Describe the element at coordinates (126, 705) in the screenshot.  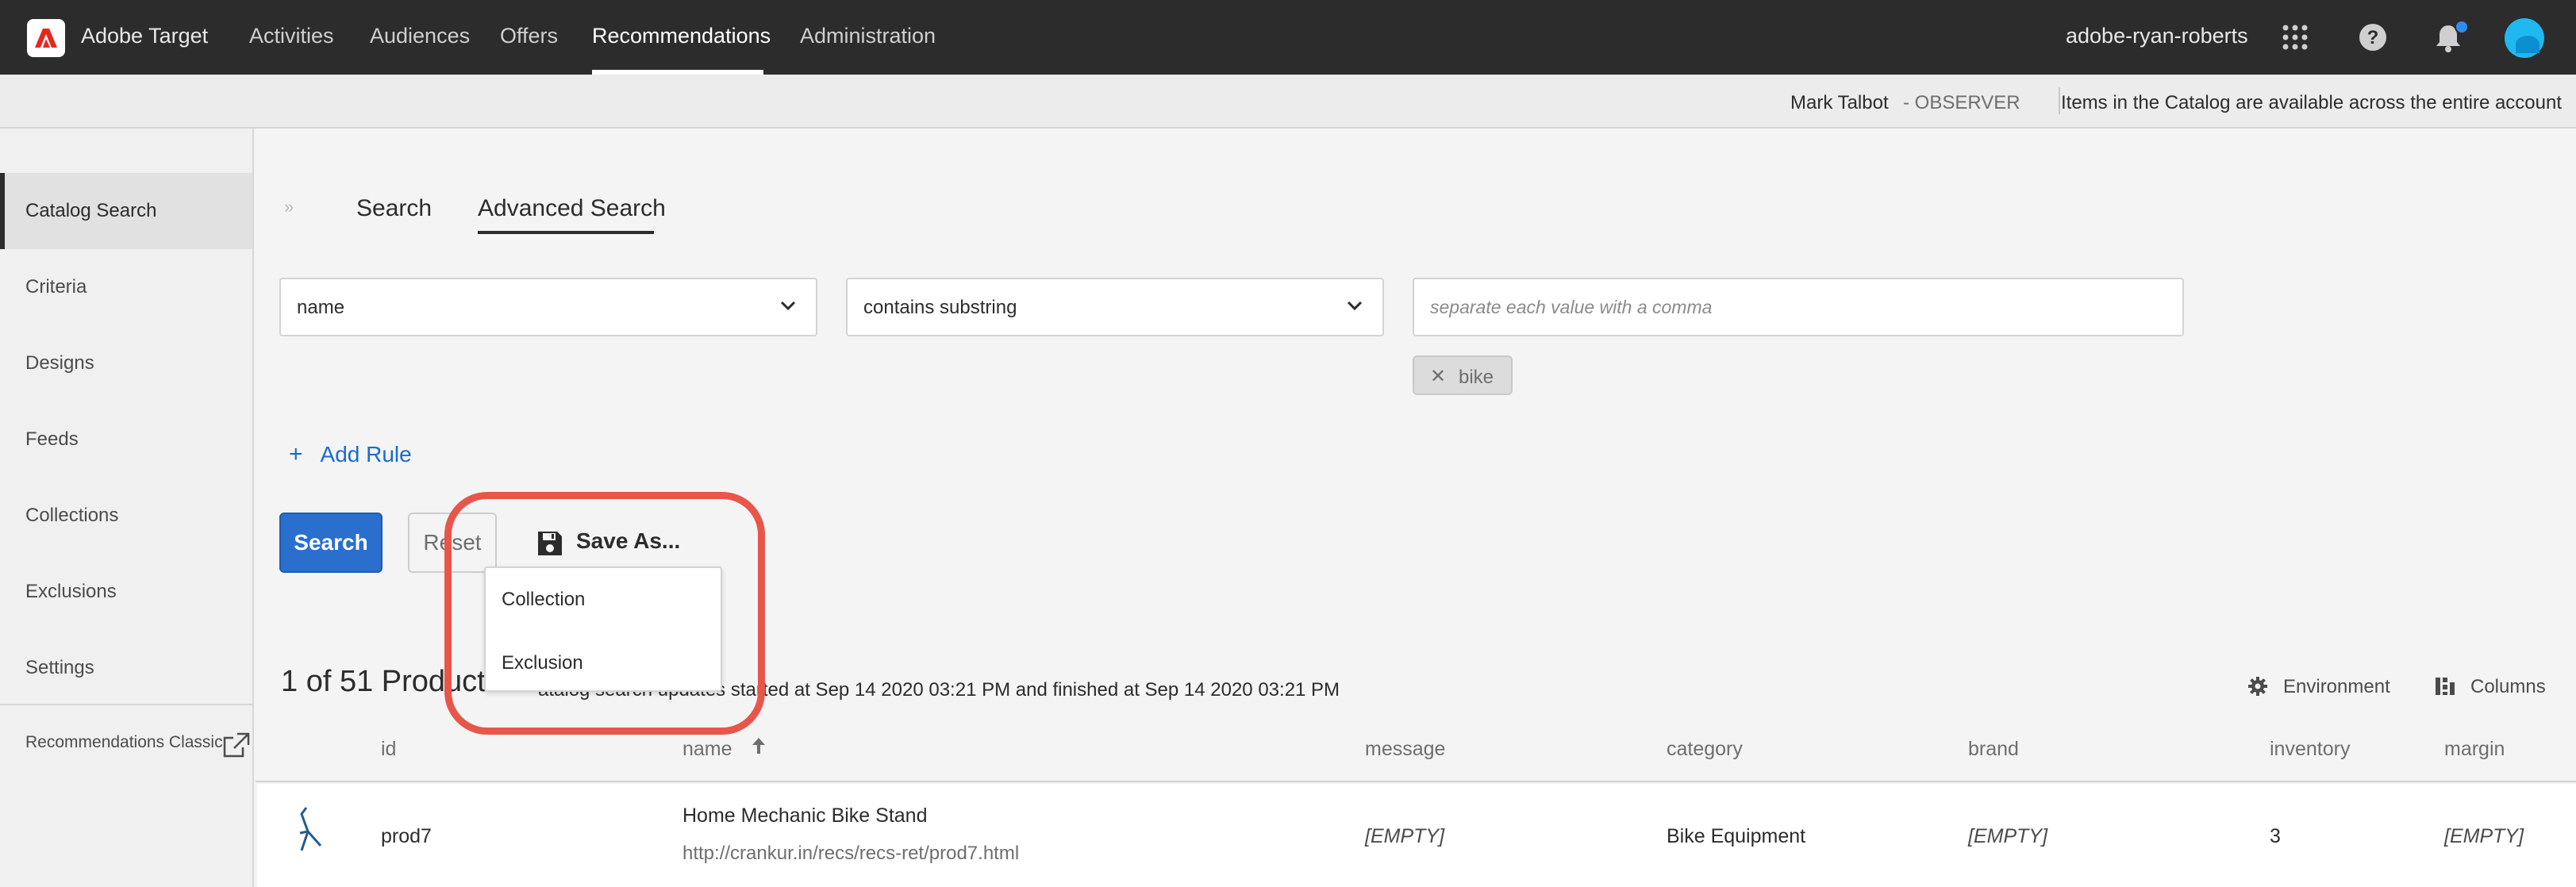
I see `sidebar-divider` at that location.